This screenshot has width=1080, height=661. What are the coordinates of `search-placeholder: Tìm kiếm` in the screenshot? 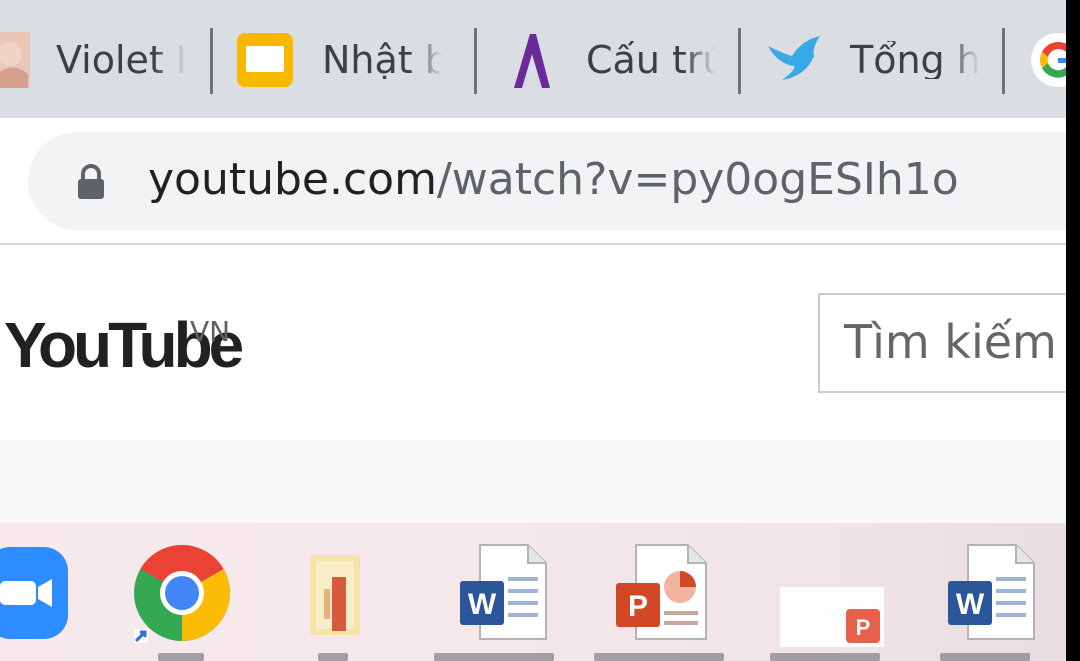 It's located at (950, 342).